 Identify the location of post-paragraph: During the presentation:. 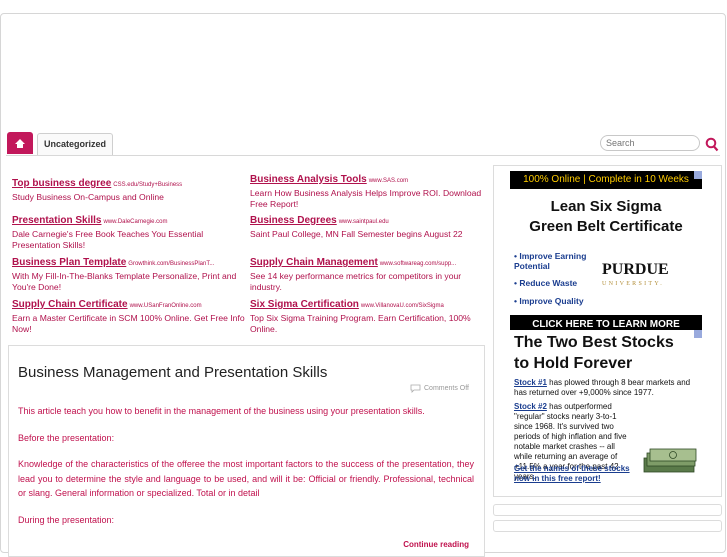
(66, 519).